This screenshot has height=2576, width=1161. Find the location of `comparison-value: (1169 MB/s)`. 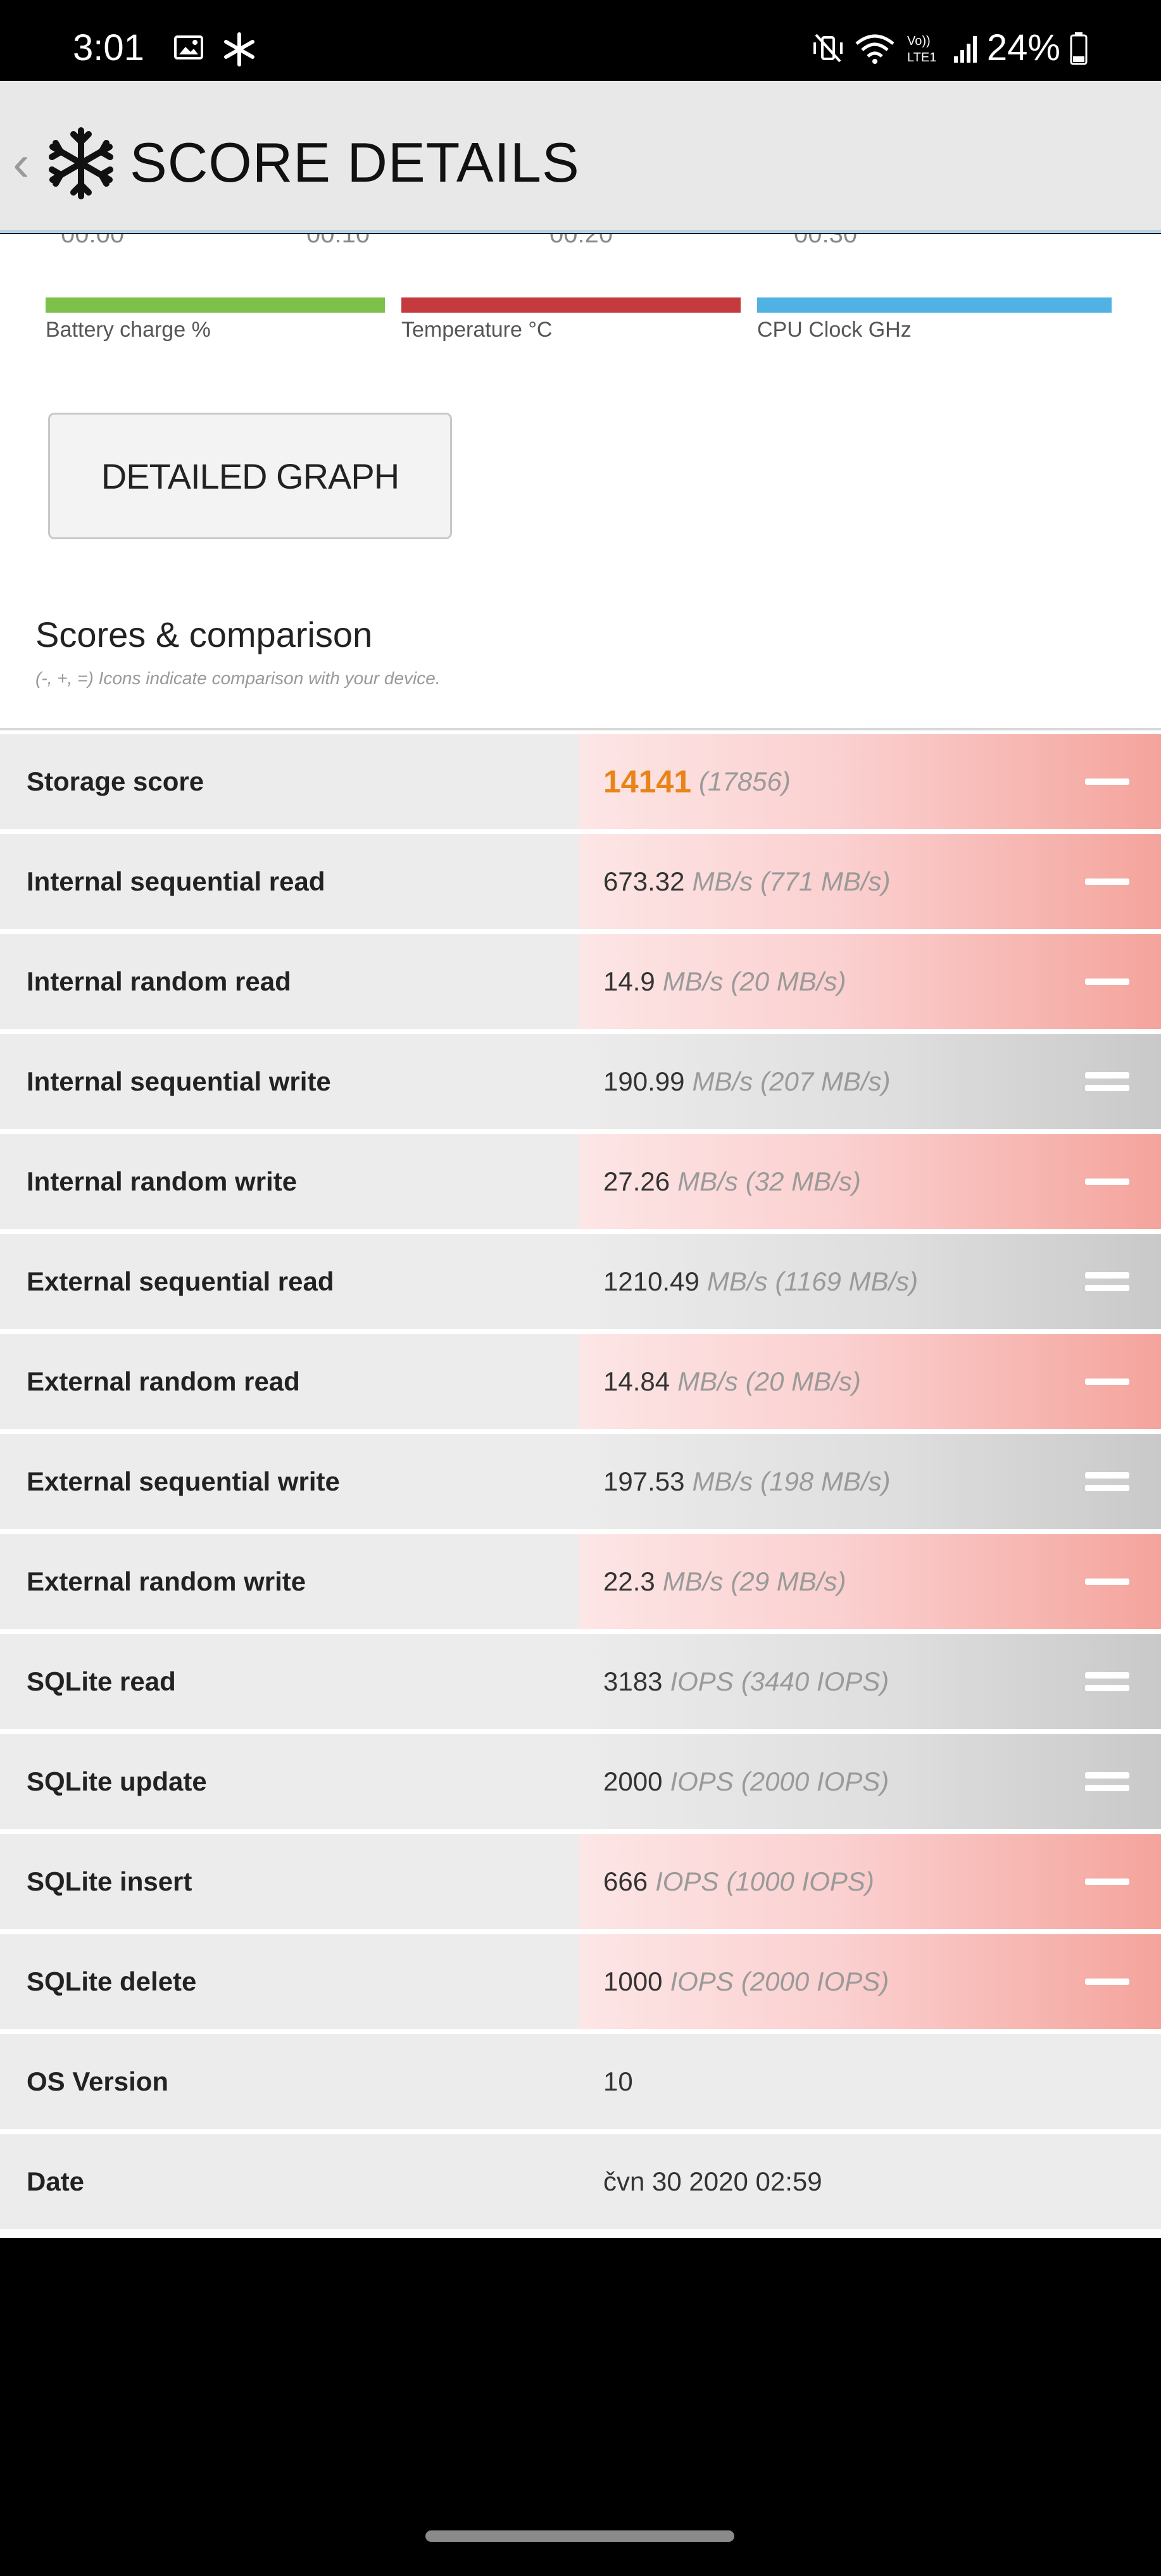

comparison-value: (1169 MB/s) is located at coordinates (847, 1281).